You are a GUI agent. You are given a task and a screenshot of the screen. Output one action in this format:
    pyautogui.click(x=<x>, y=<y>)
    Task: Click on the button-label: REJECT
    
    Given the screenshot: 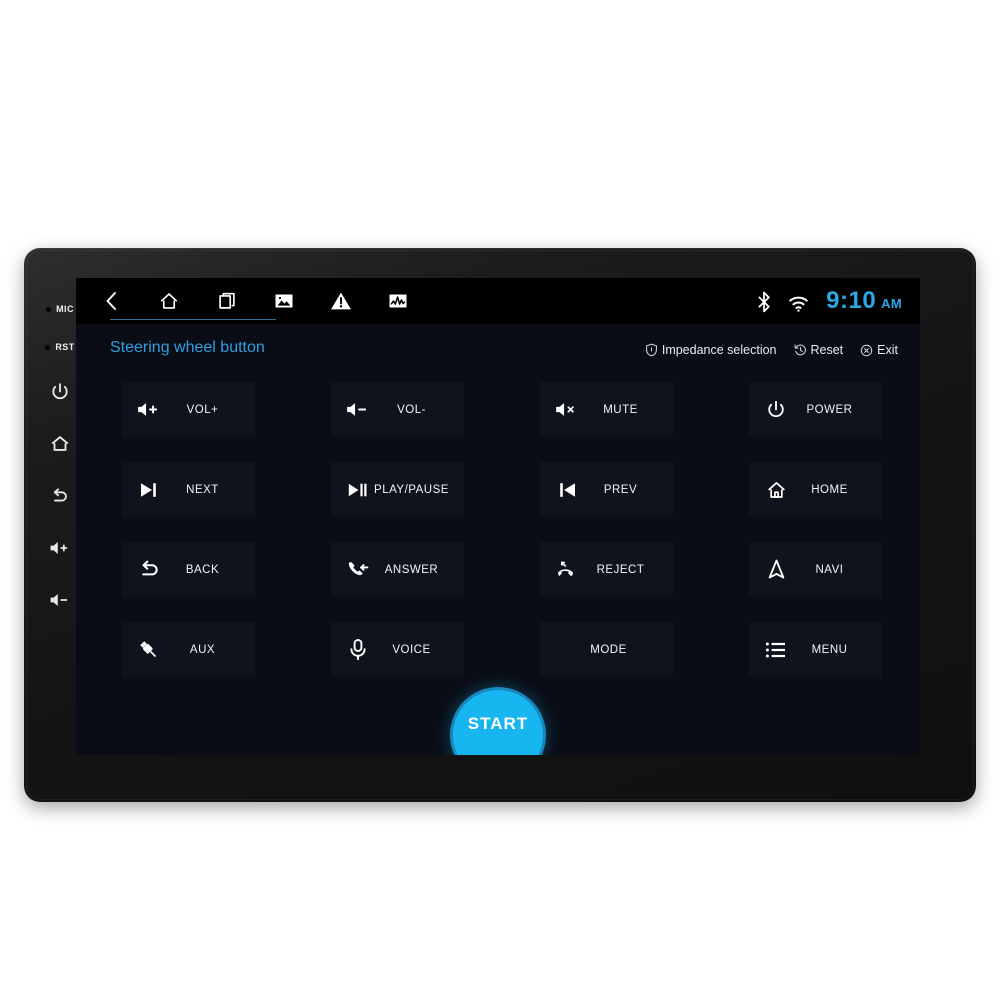 What is the action you would take?
    pyautogui.click(x=620, y=569)
    